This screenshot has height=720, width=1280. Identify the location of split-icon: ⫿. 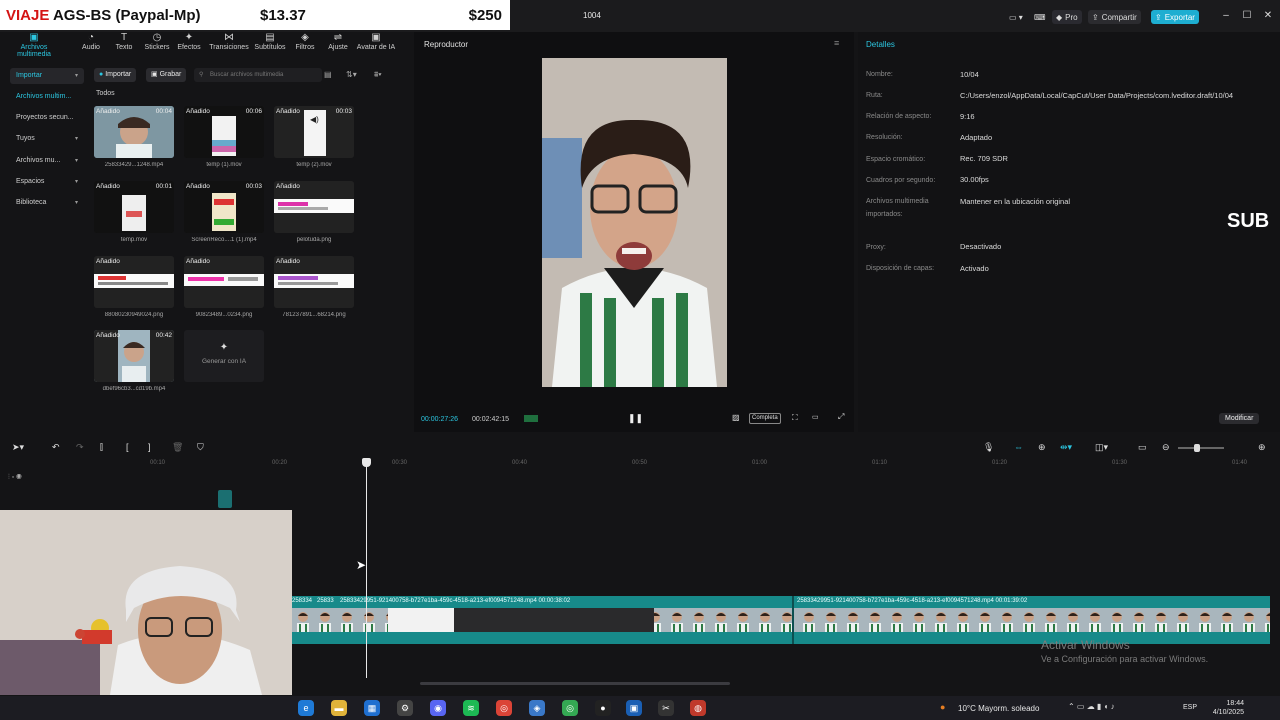
(101, 447).